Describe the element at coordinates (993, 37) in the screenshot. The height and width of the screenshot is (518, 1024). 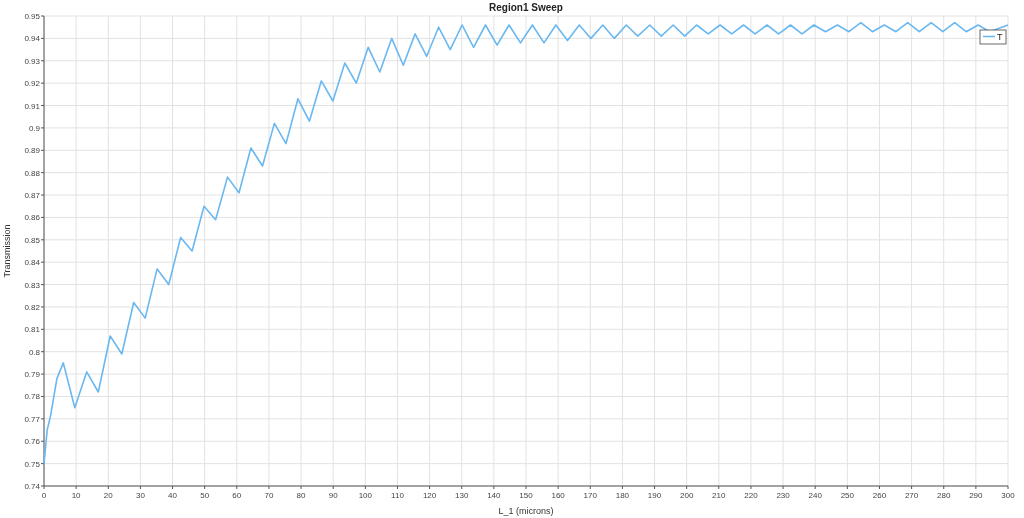
I see `legend-box` at that location.